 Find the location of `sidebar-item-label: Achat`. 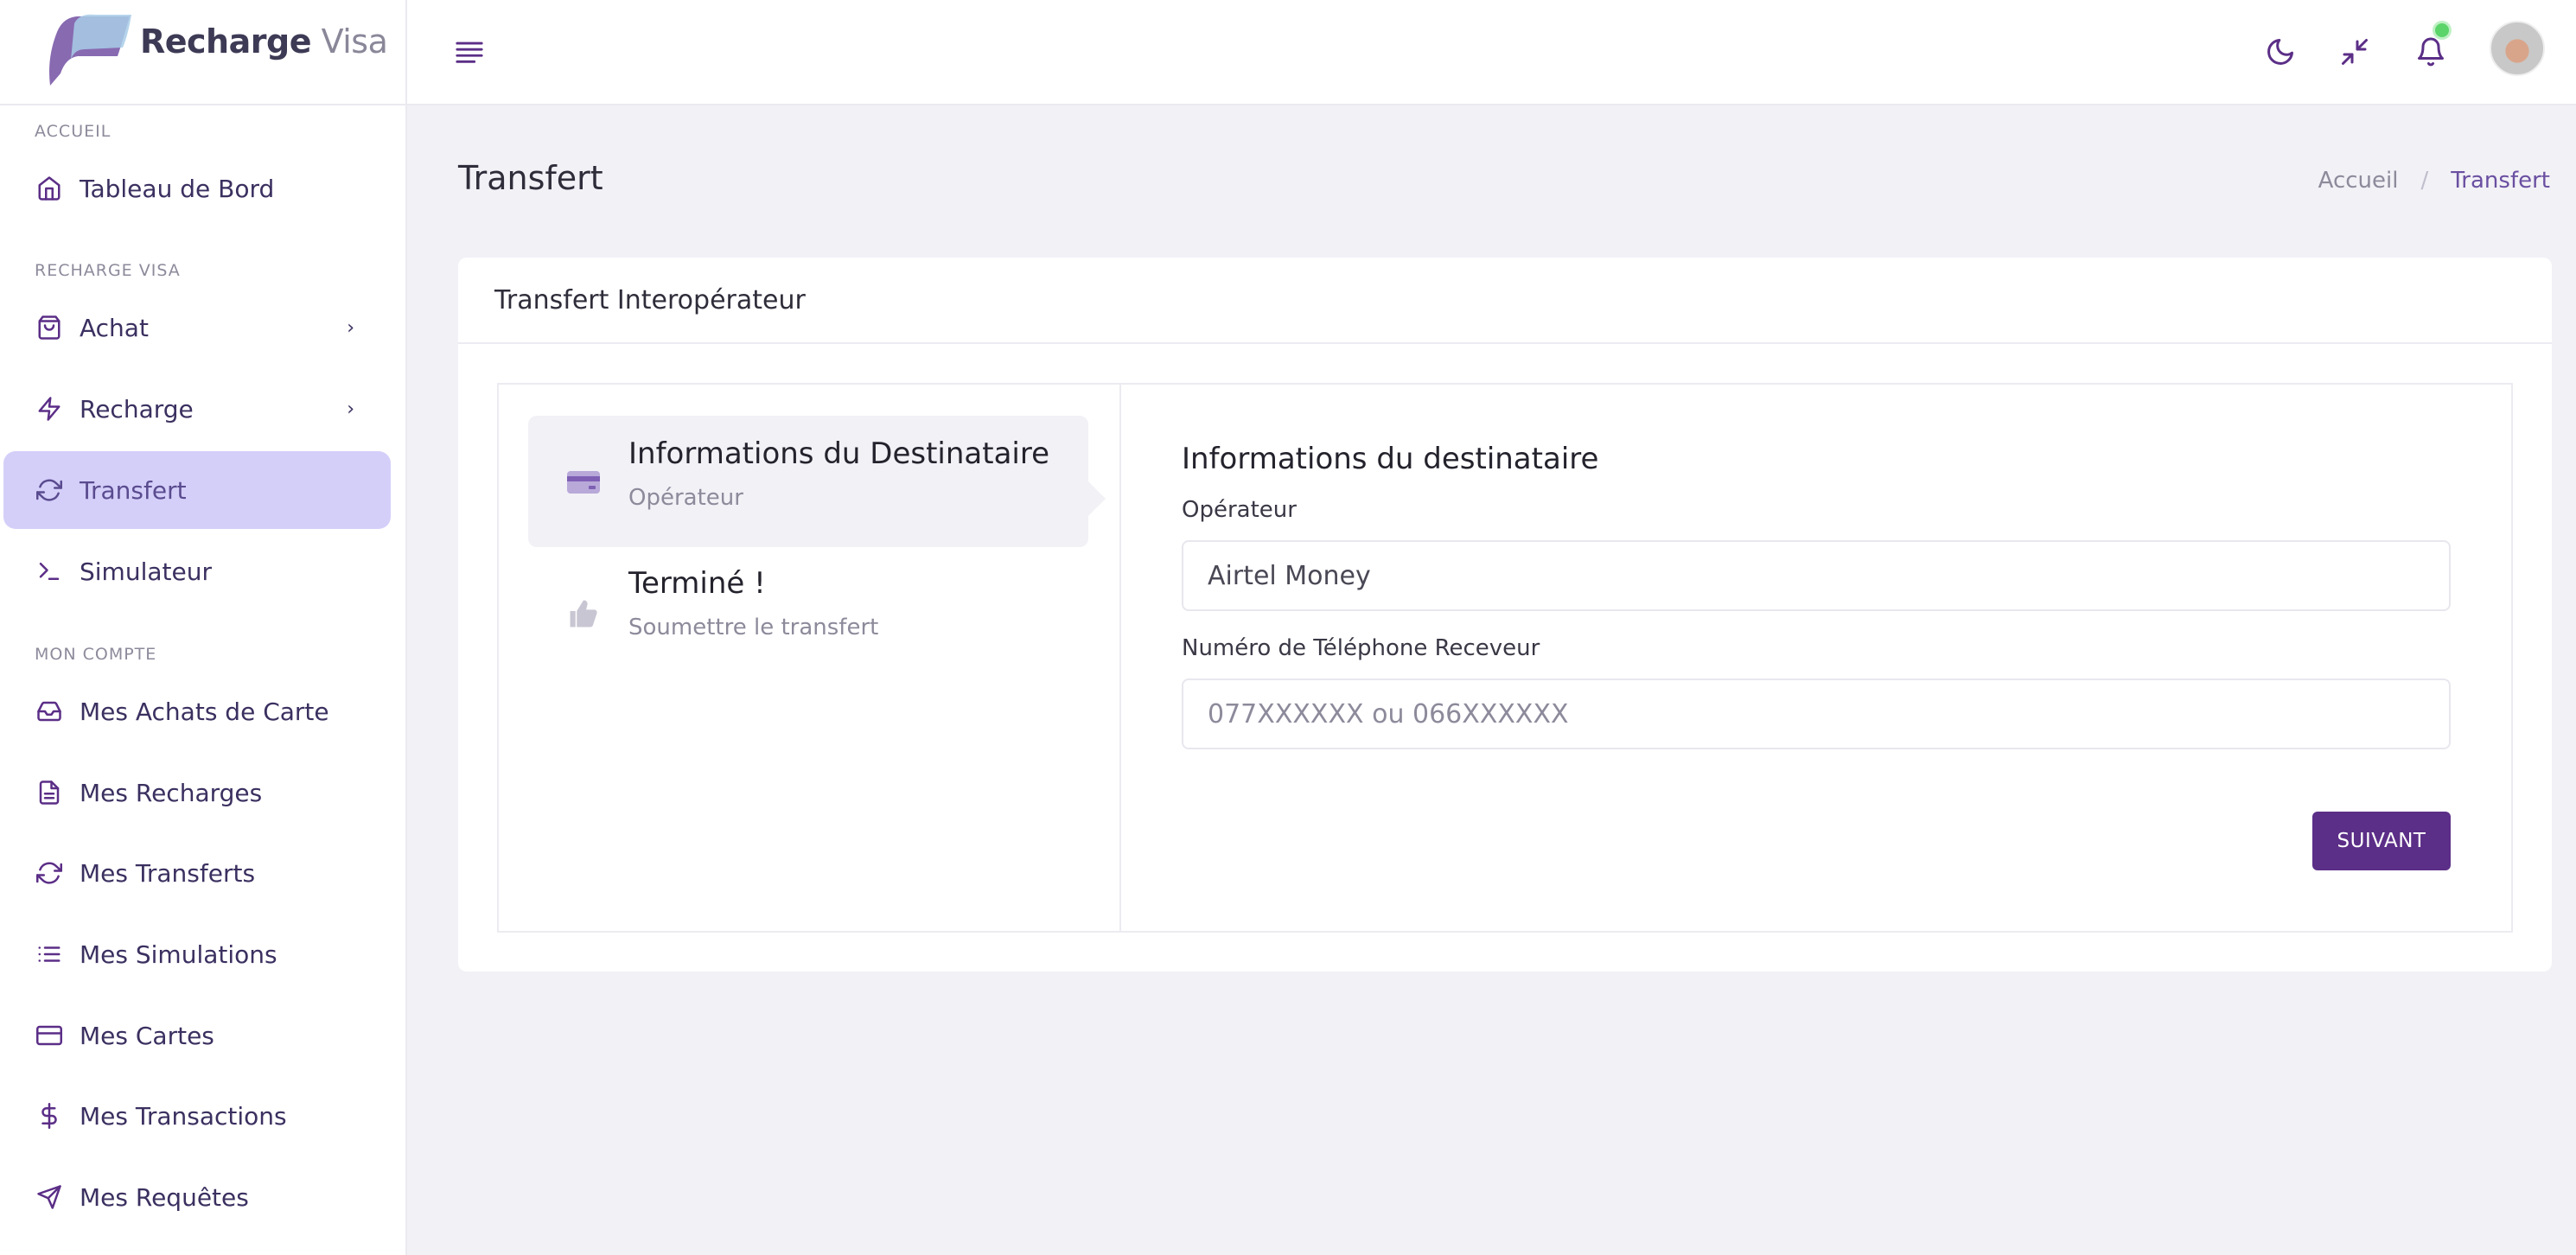

sidebar-item-label: Achat is located at coordinates (114, 327).